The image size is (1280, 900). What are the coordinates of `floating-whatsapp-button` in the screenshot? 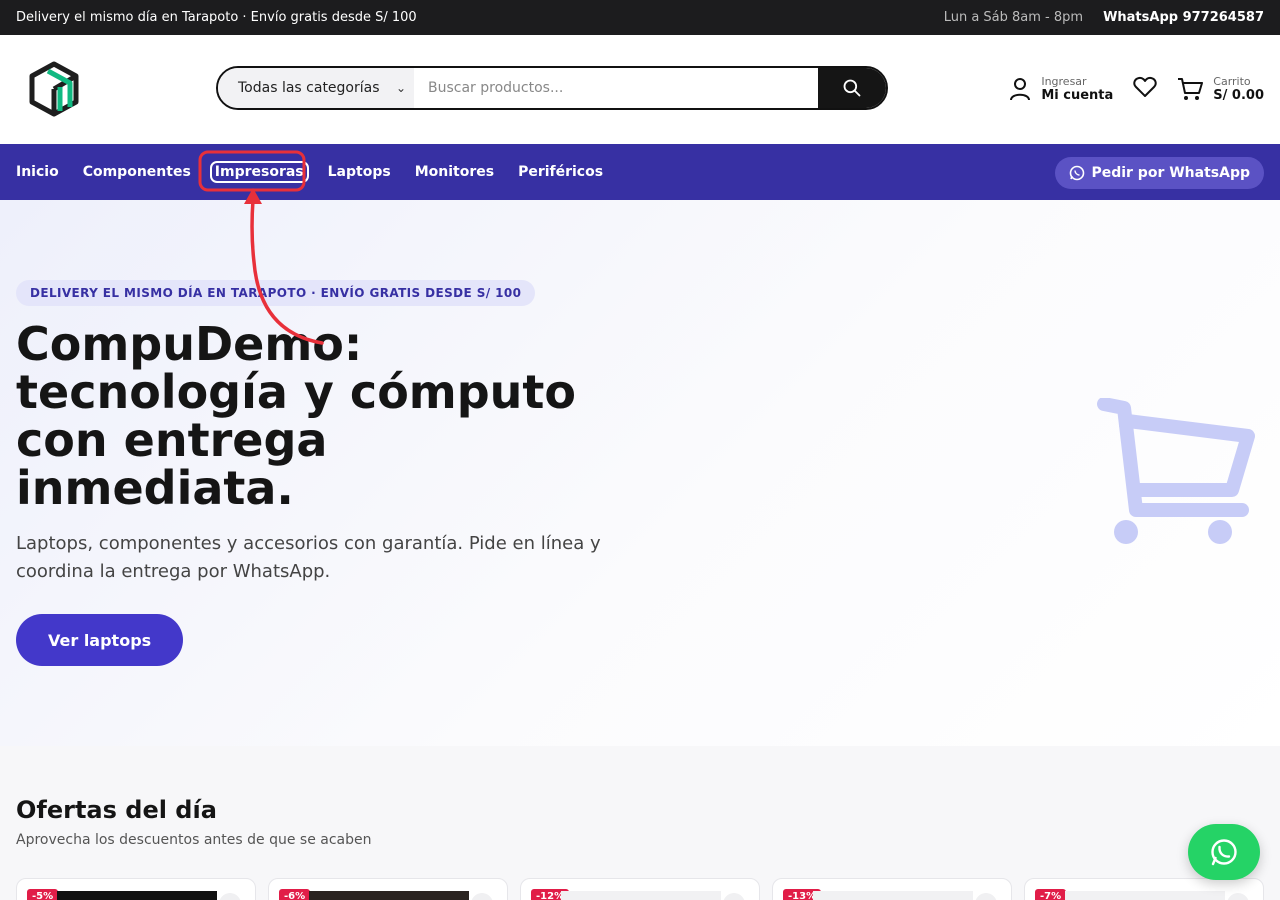 It's located at (1224, 852).